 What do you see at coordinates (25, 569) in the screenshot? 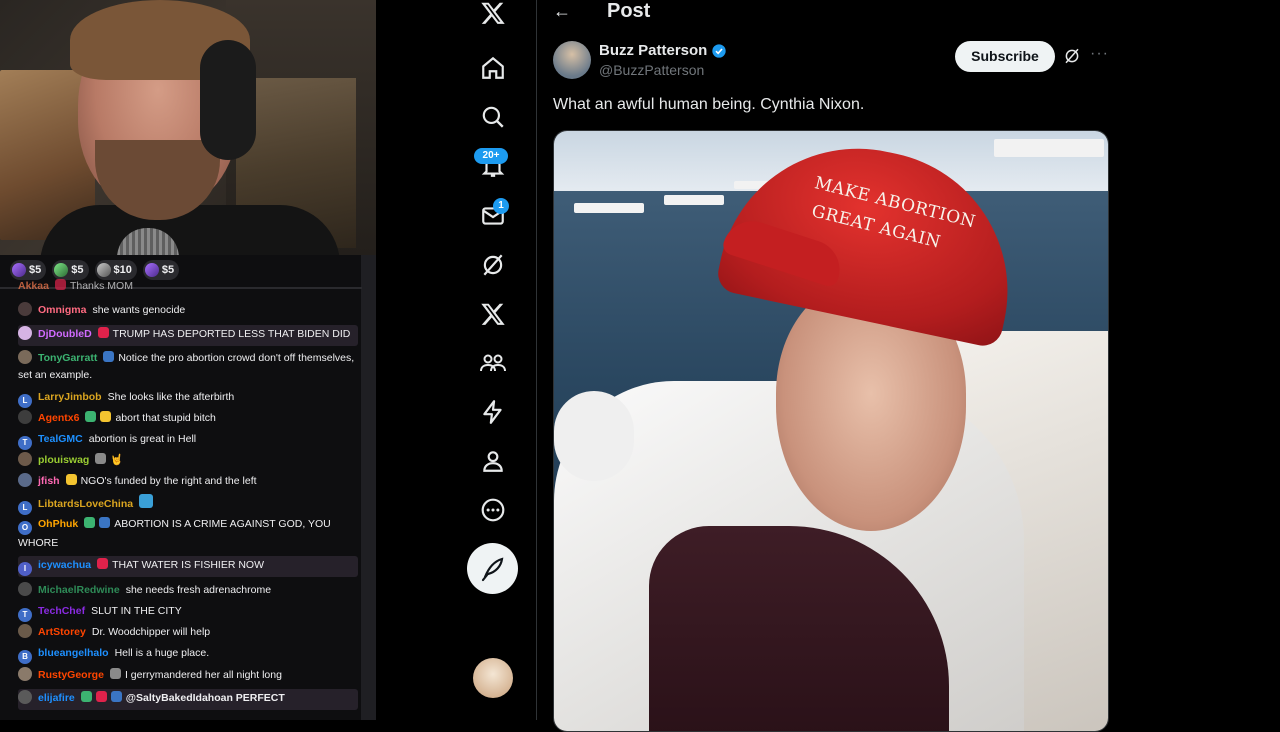
I see `avatar: I` at bounding box center [25, 569].